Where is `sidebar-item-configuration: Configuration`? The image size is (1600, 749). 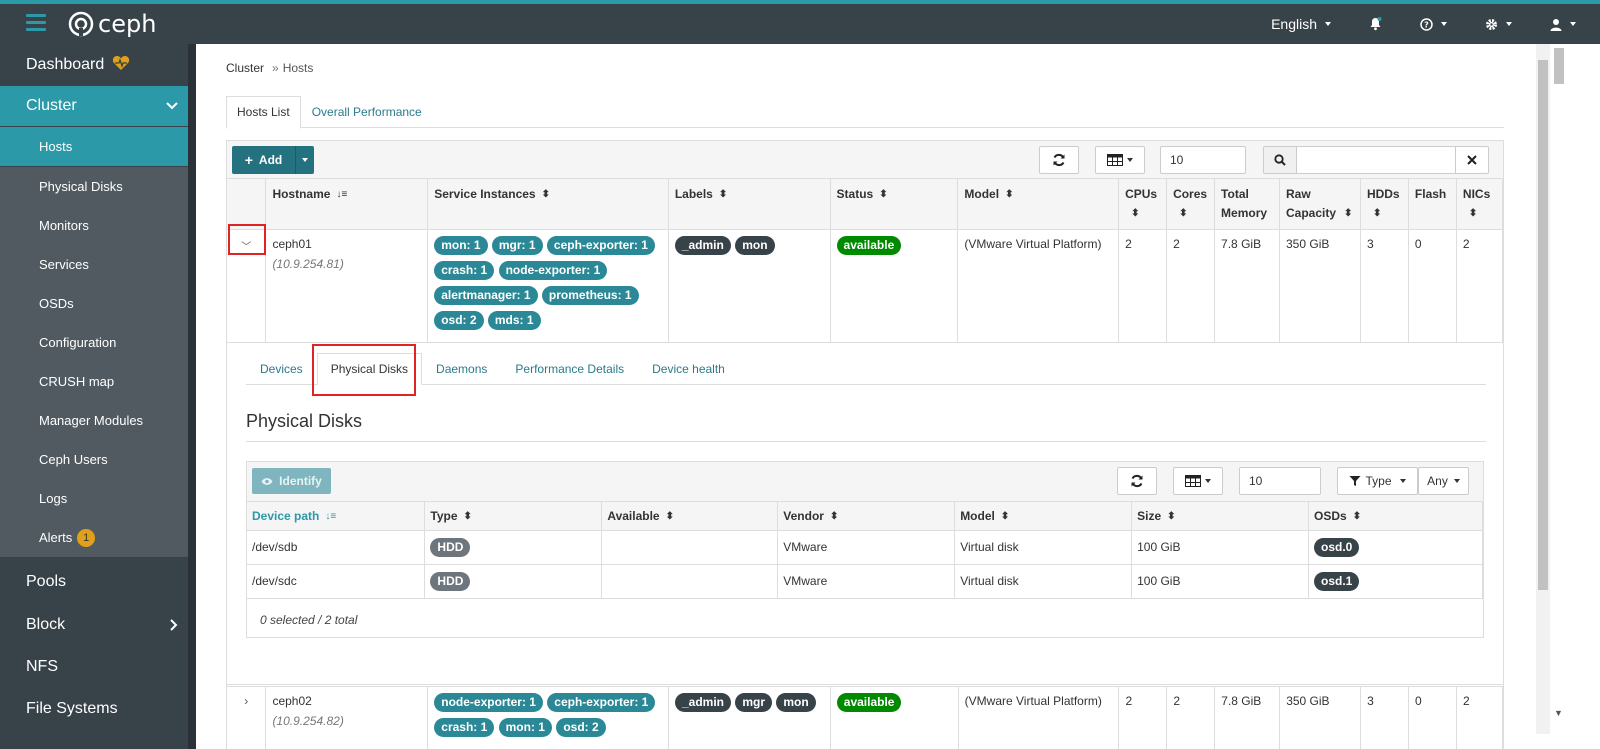
sidebar-item-configuration: Configuration is located at coordinates (94, 342).